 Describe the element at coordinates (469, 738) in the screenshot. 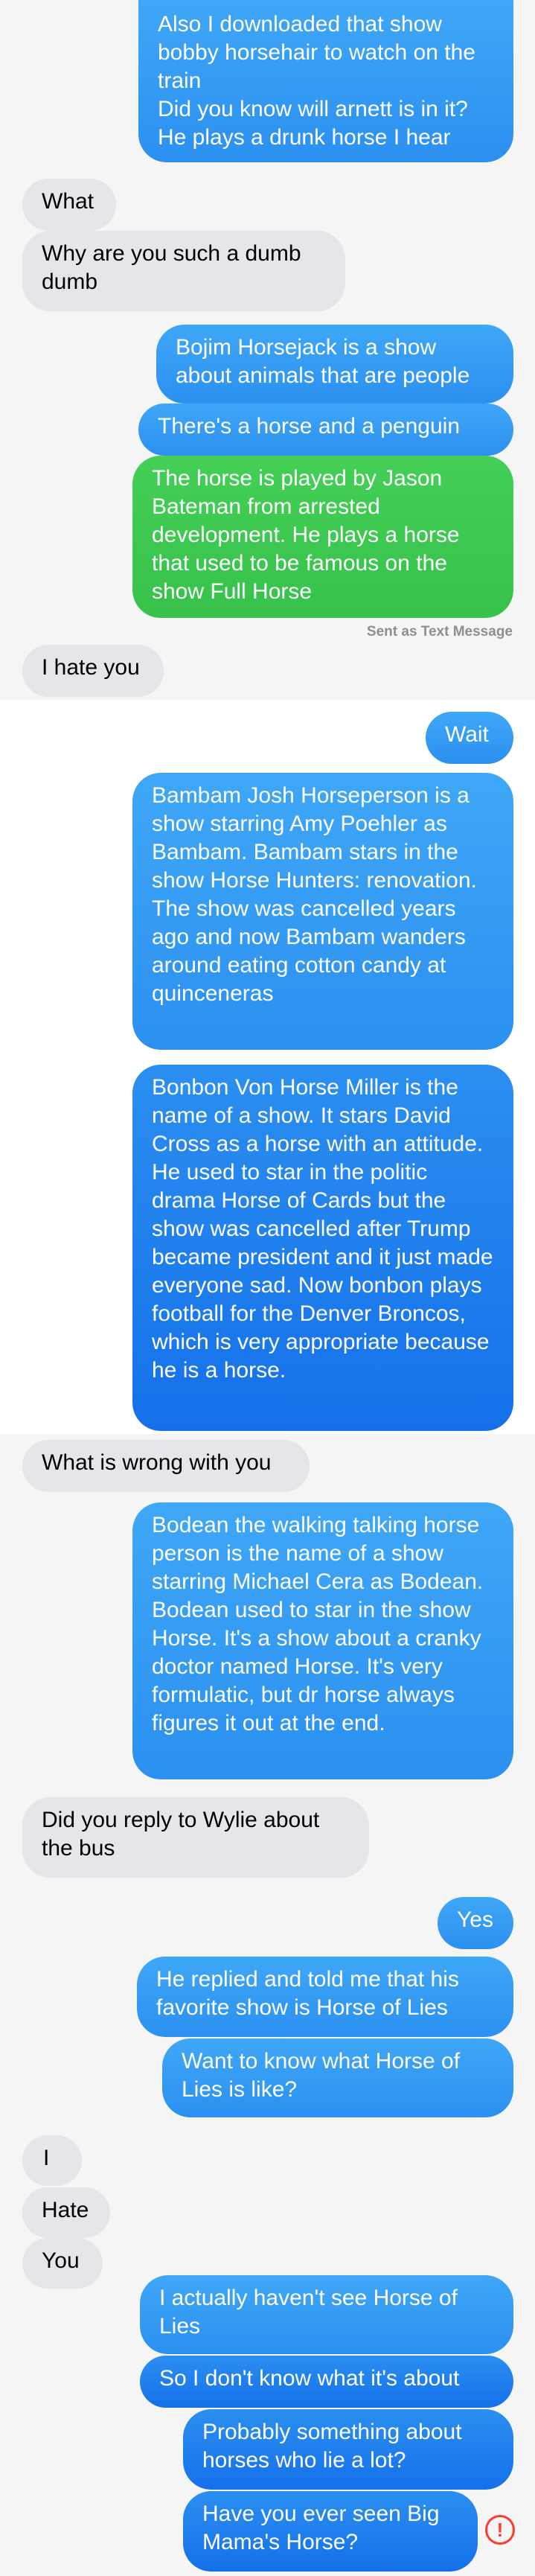

I see `message-bubble-outgoing: Wait` at that location.